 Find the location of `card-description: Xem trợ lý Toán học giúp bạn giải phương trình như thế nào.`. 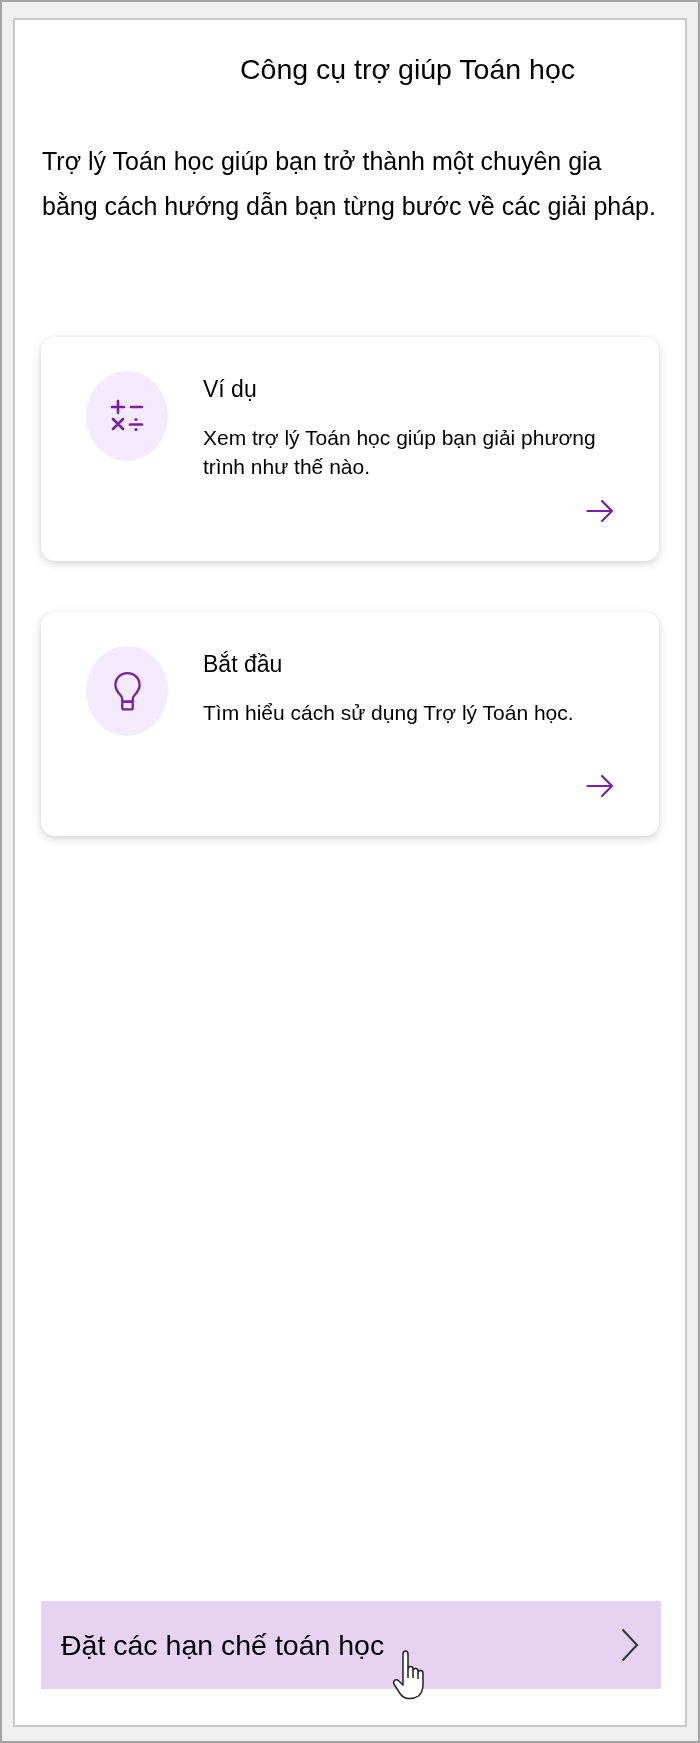

card-description: Xem trợ lý Toán học giúp bạn giải phương trình như thế nào. is located at coordinates (400, 452).